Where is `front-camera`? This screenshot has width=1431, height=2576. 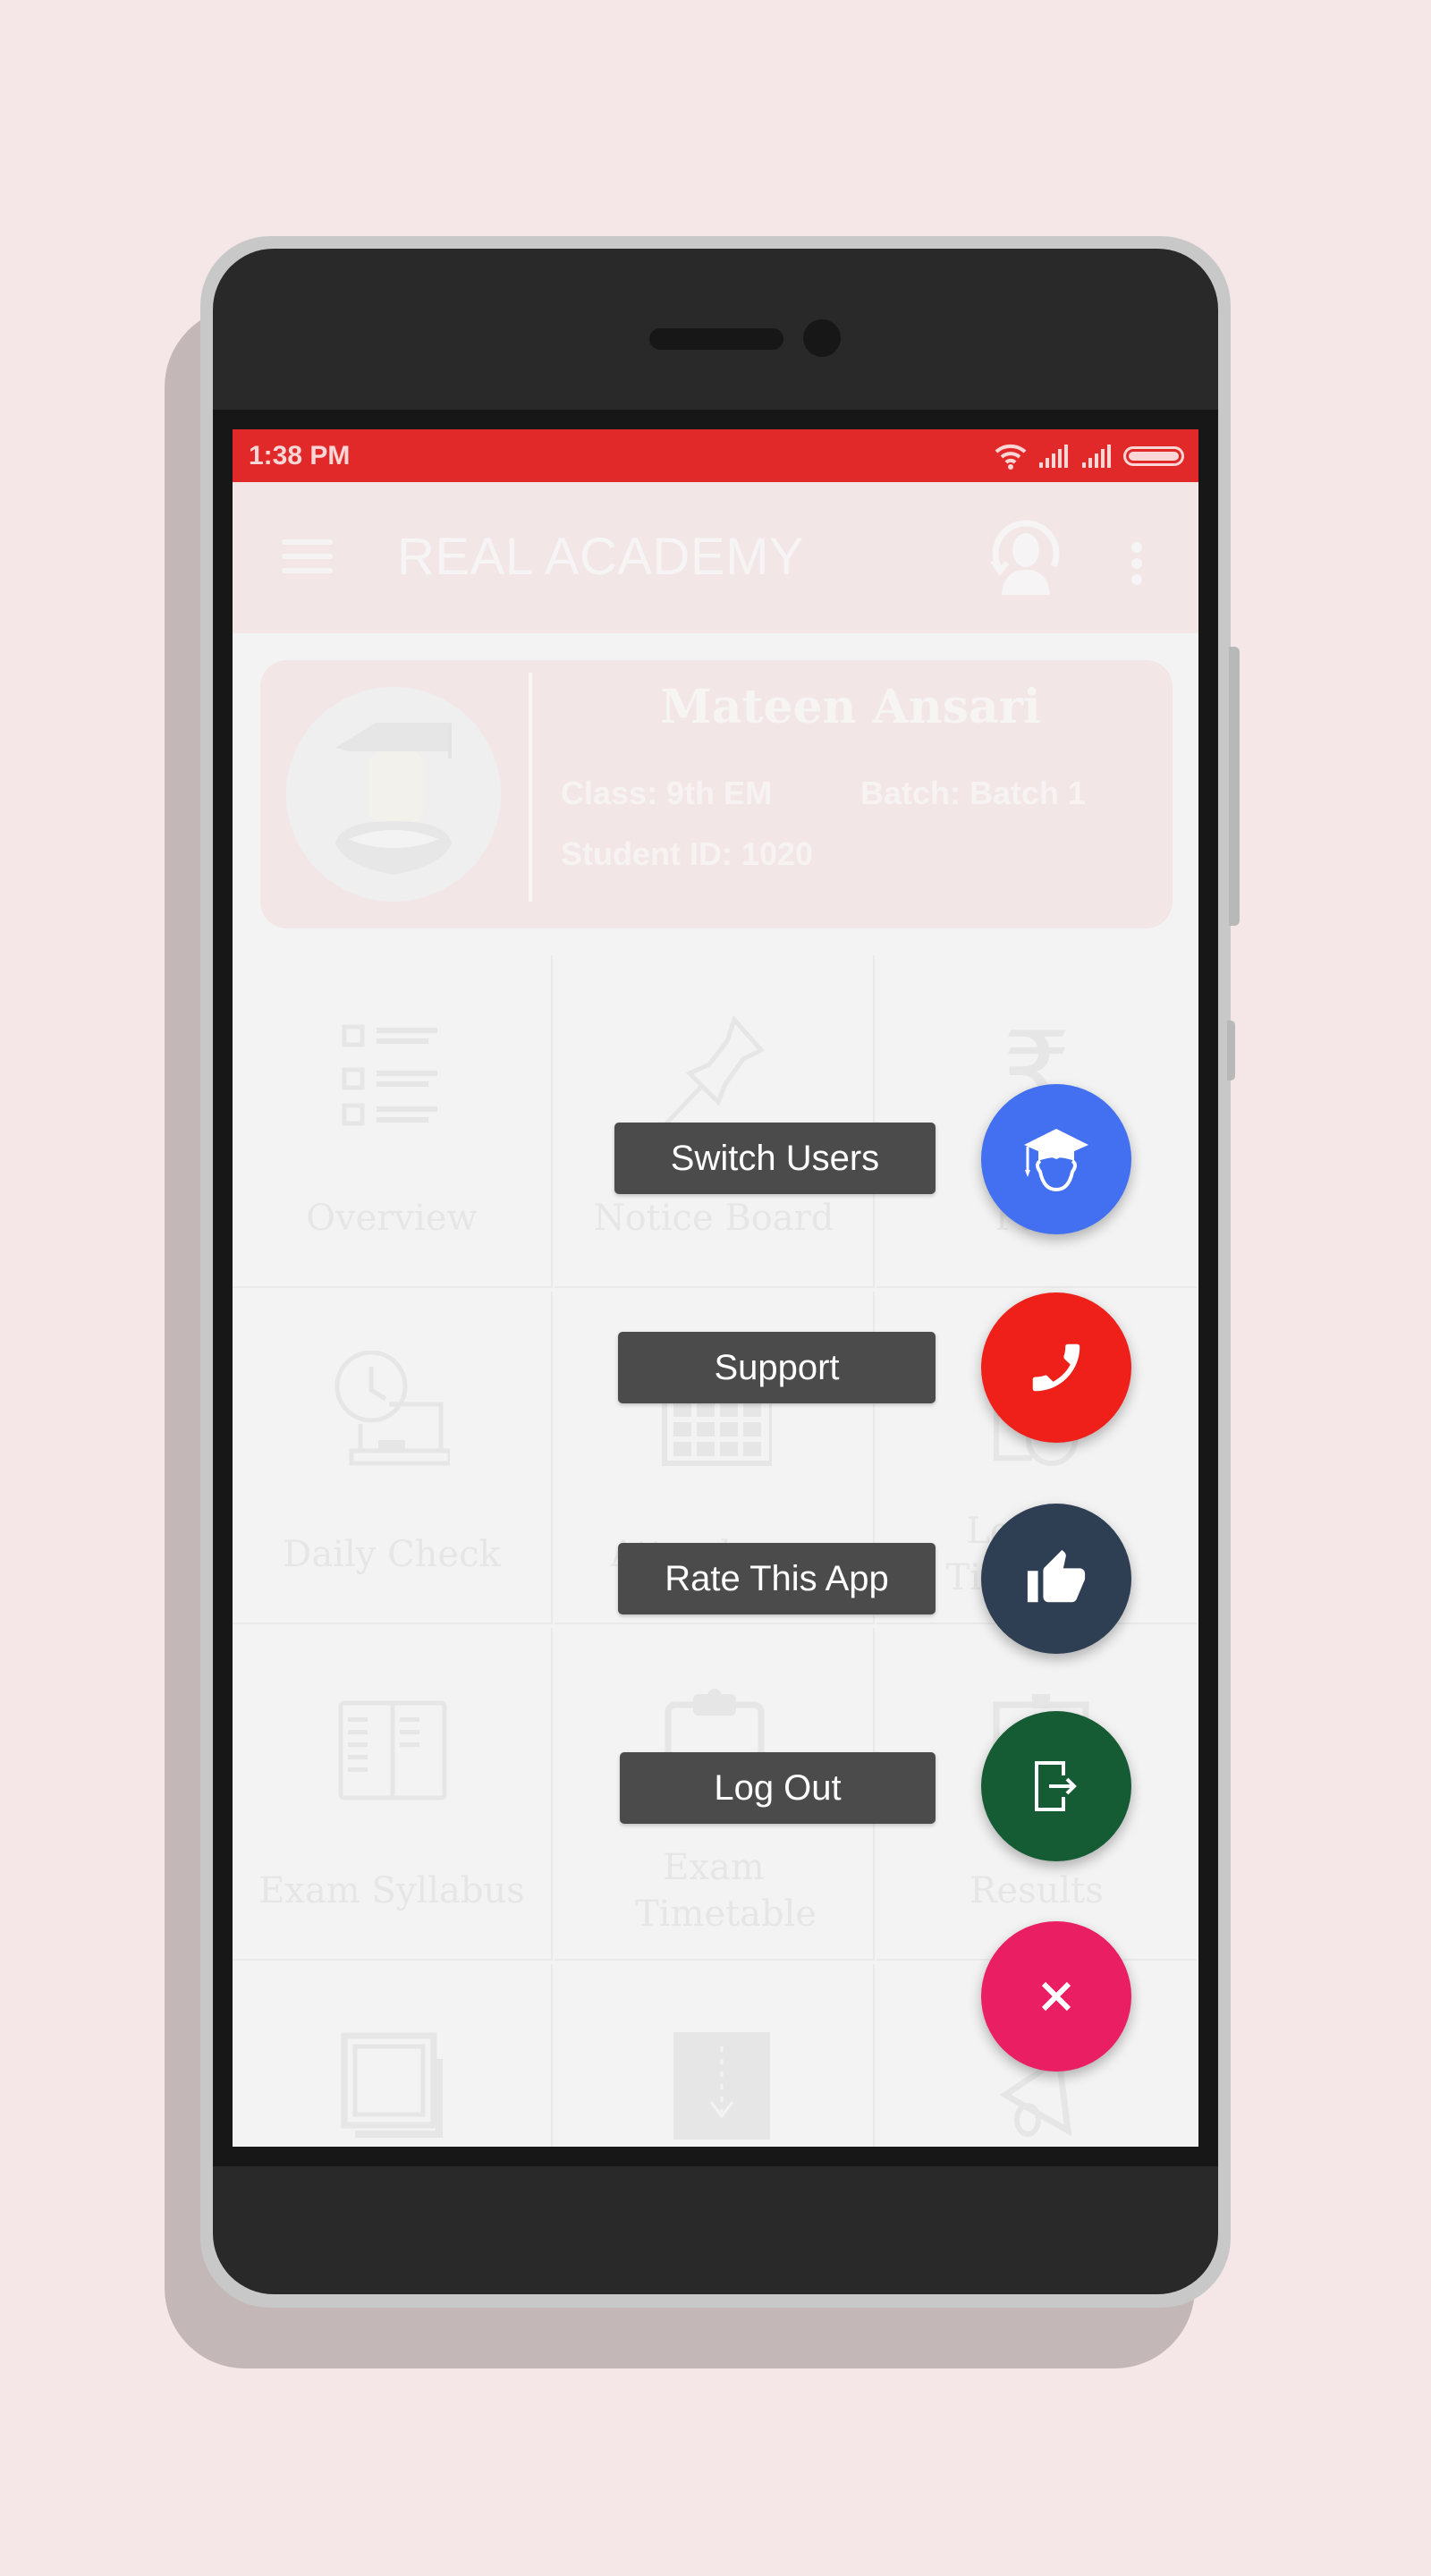
front-camera is located at coordinates (822, 338).